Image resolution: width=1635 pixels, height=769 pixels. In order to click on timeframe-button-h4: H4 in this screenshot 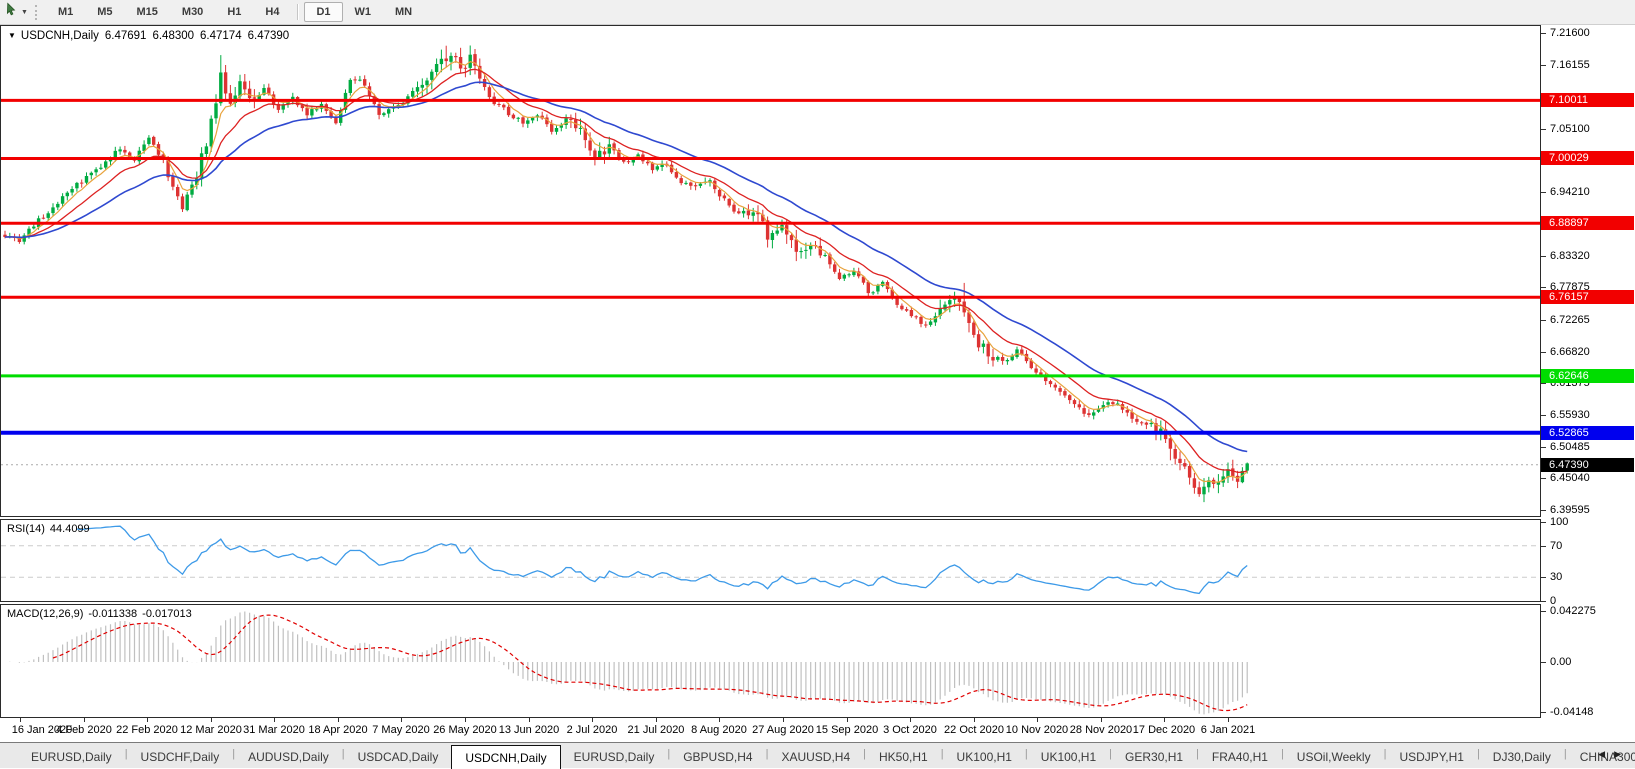, I will do `click(272, 12)`.